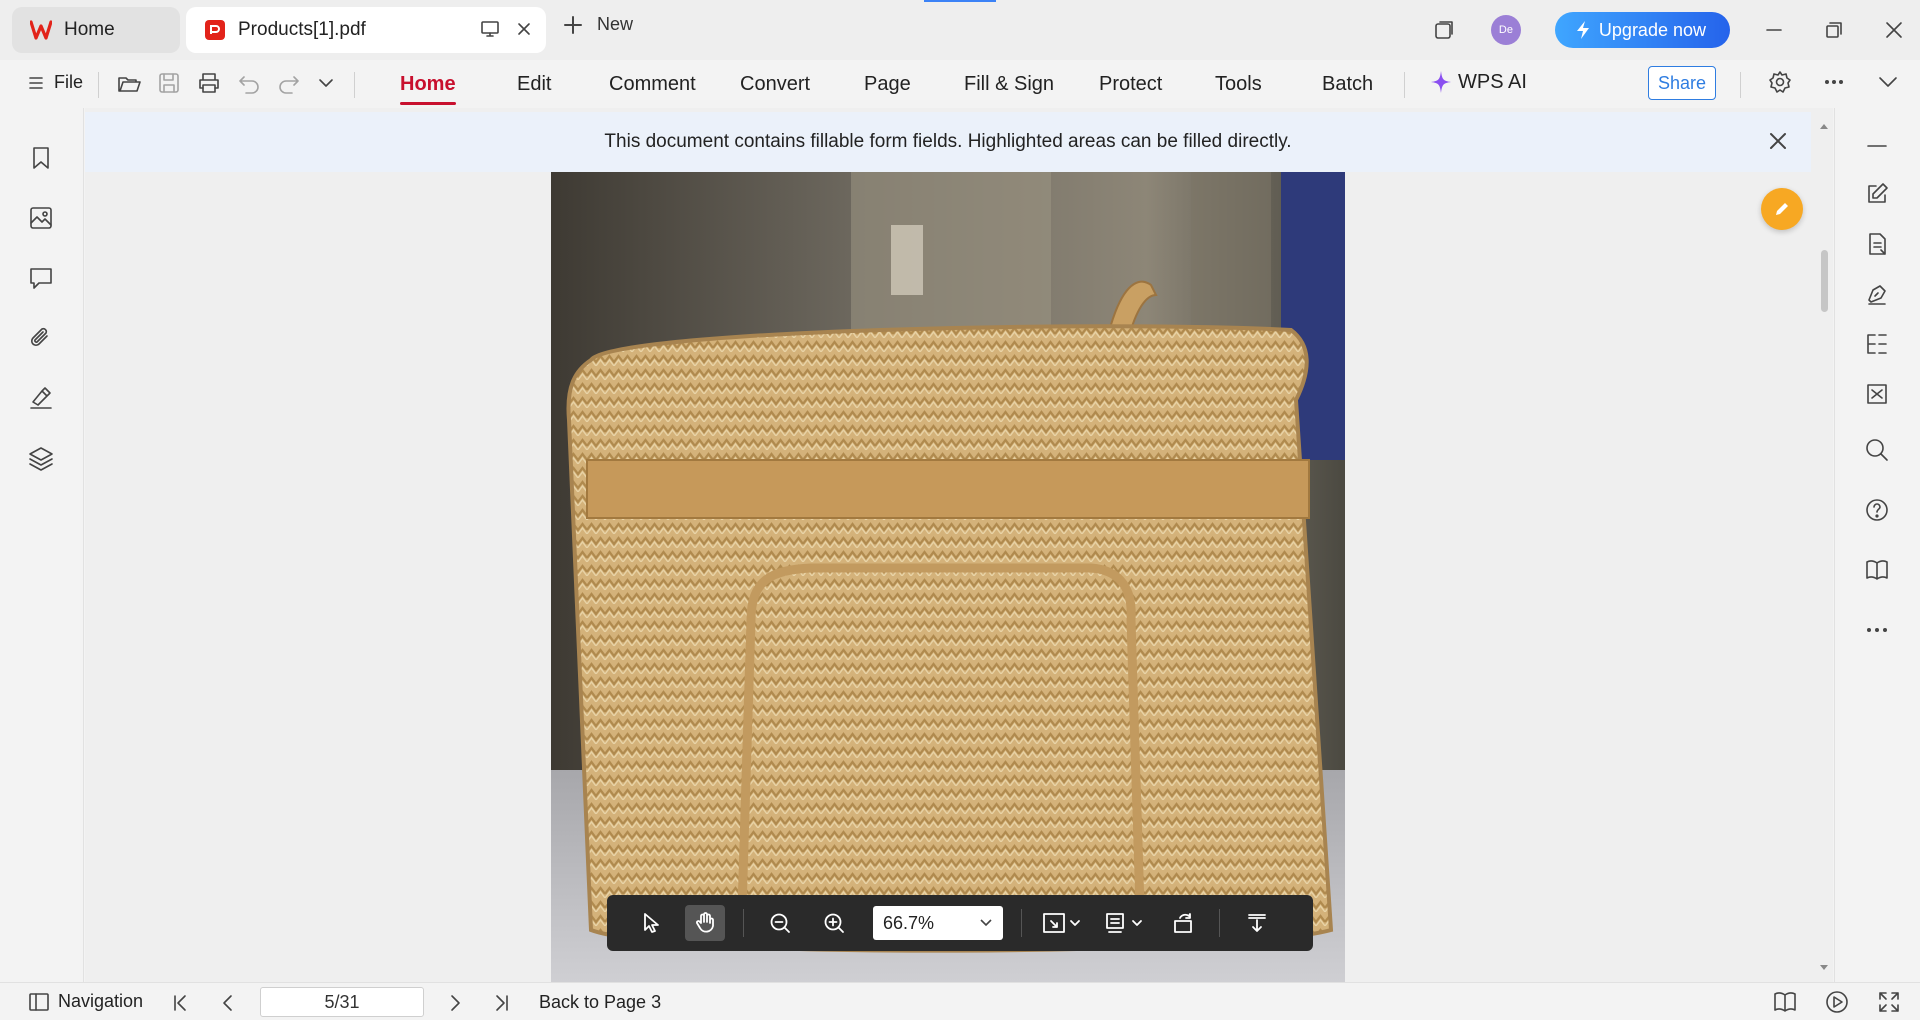  I want to click on share-button: Share, so click(1682, 83).